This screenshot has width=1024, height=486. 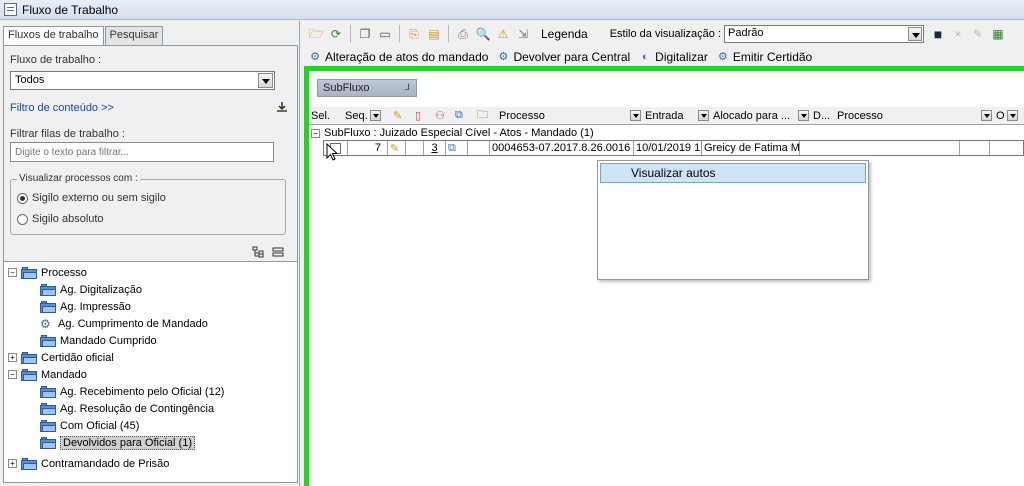 I want to click on tree-label: Com Oficial (45), so click(x=100, y=425).